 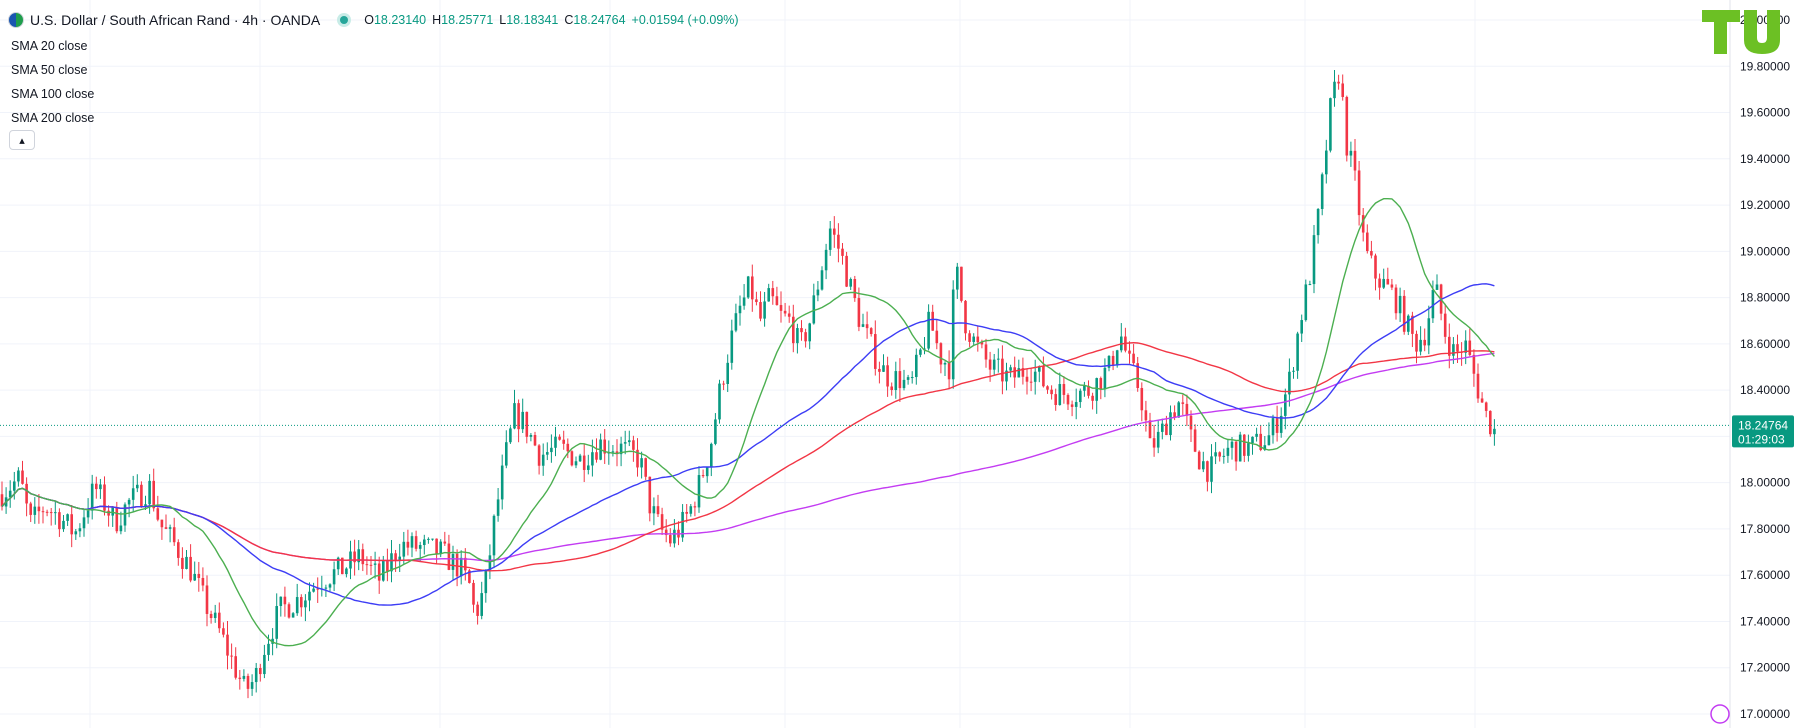 What do you see at coordinates (685, 20) in the screenshot?
I see `ohlc-change: +0.01594 (+0.09%)` at bounding box center [685, 20].